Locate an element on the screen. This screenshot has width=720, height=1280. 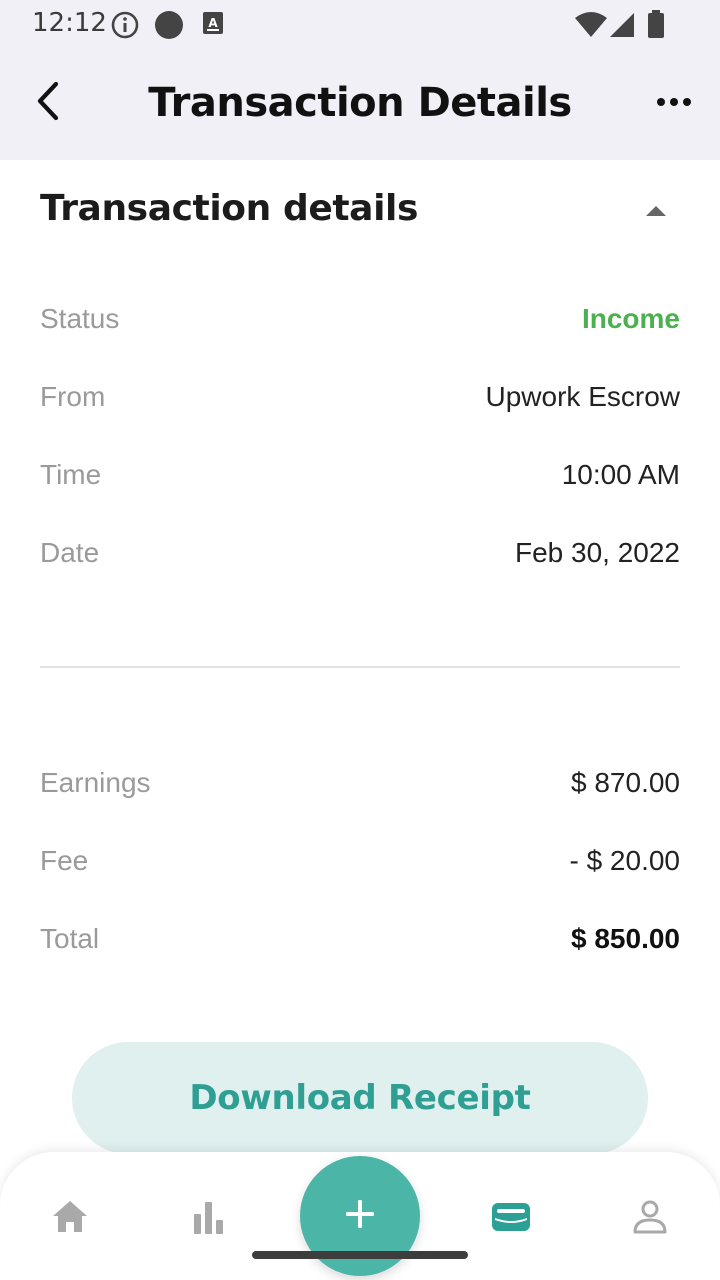
caret-up-icon is located at coordinates (656, 211).